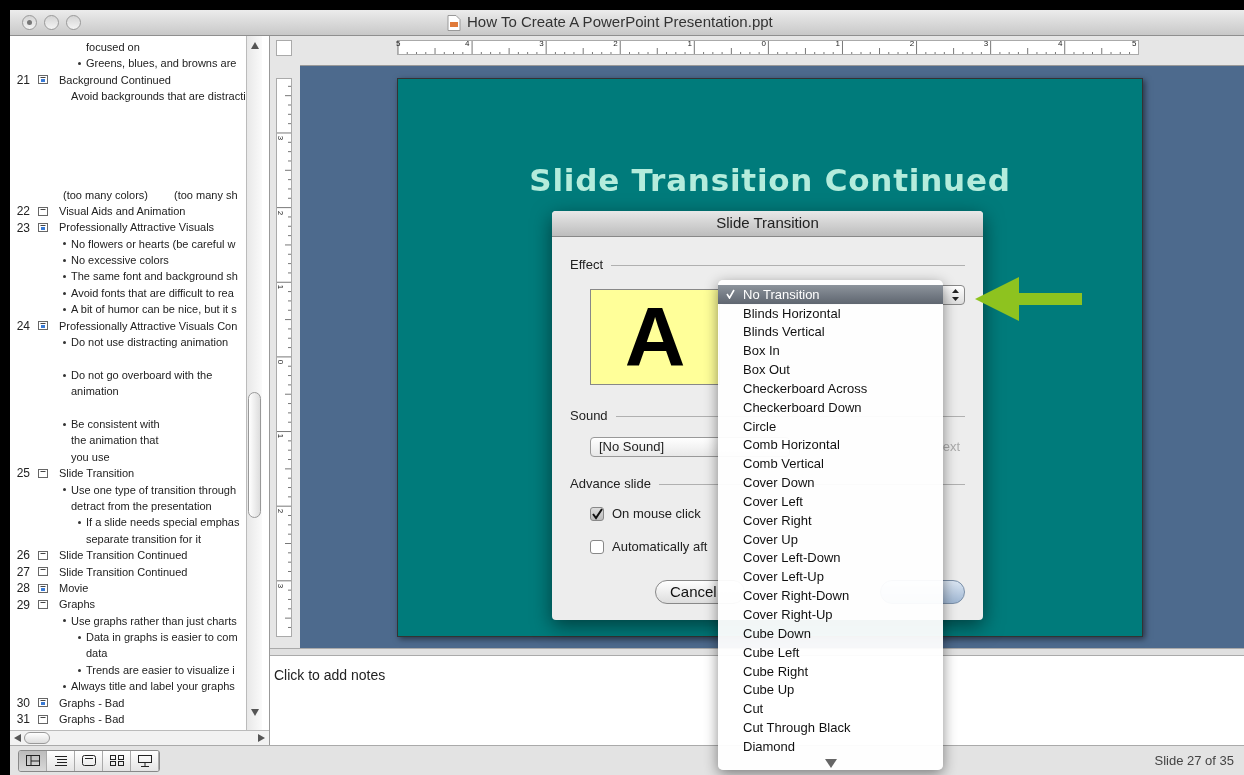  Describe the element at coordinates (589, 415) in the screenshot. I see `sound-label: Sound` at that location.